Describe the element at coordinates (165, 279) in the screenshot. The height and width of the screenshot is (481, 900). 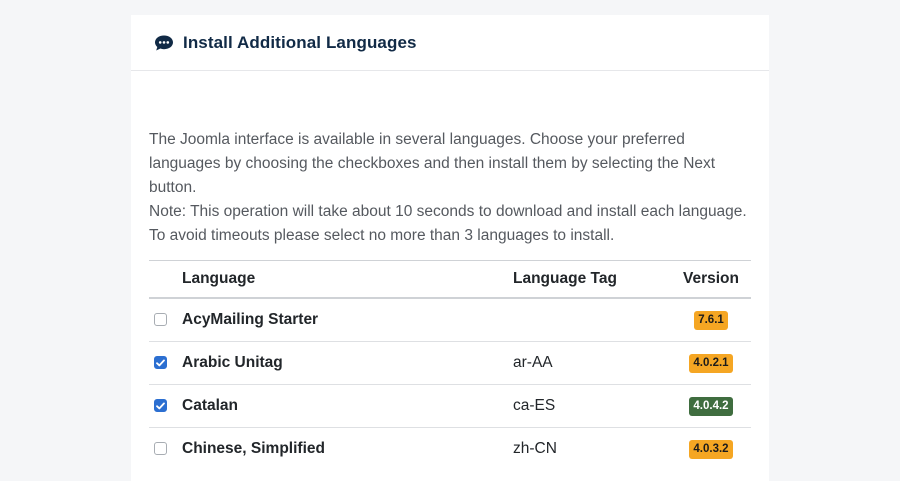
I see `header-check-cell` at that location.